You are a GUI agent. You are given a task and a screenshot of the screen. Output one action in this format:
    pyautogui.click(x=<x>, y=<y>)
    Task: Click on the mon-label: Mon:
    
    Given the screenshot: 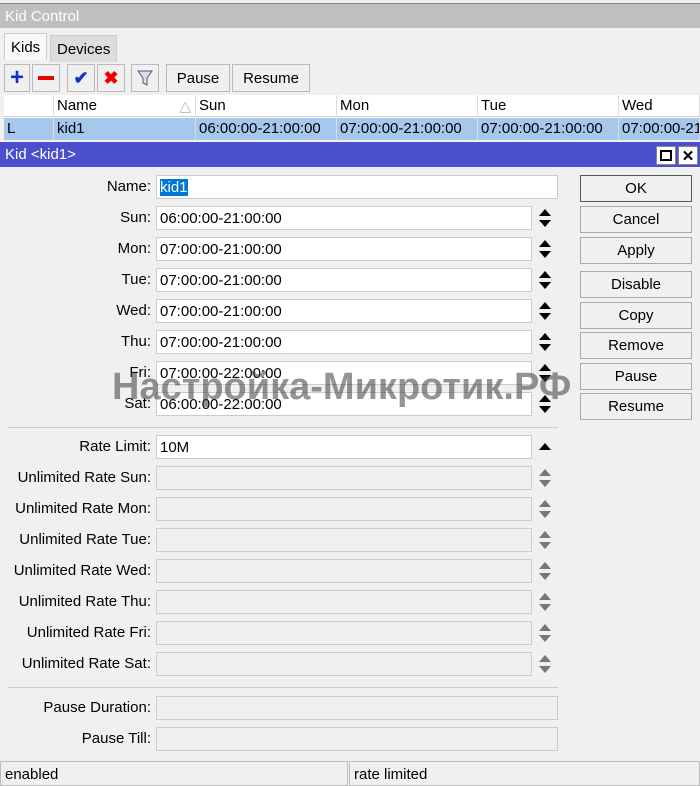 What is the action you would take?
    pyautogui.click(x=134, y=248)
    